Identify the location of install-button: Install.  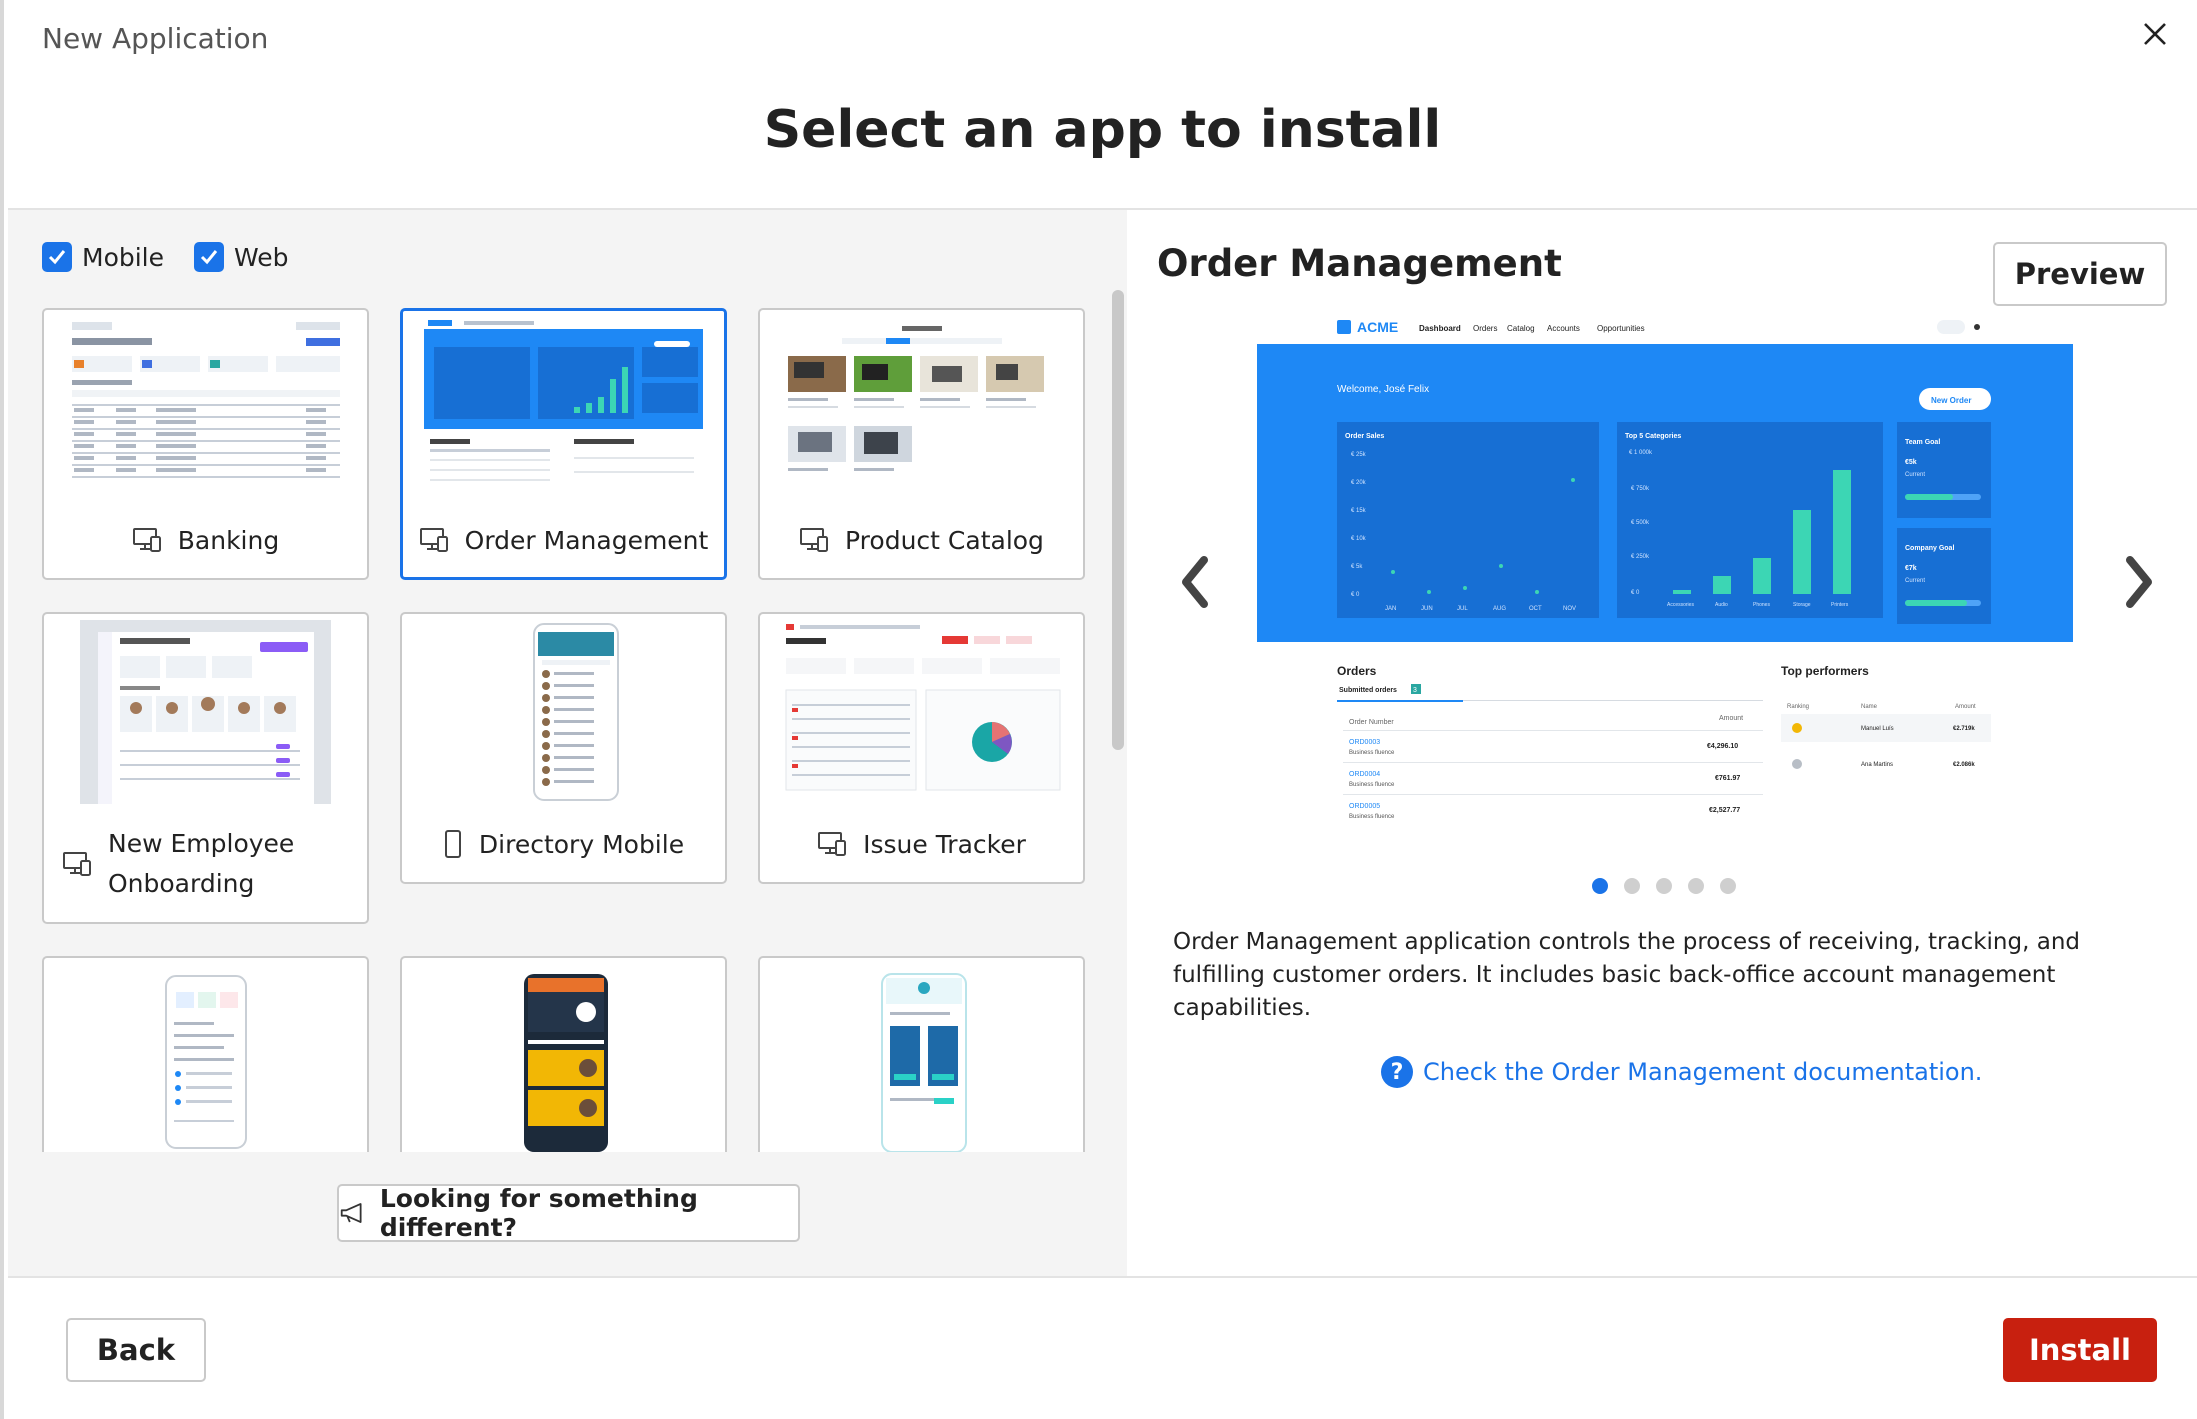
(2080, 1350).